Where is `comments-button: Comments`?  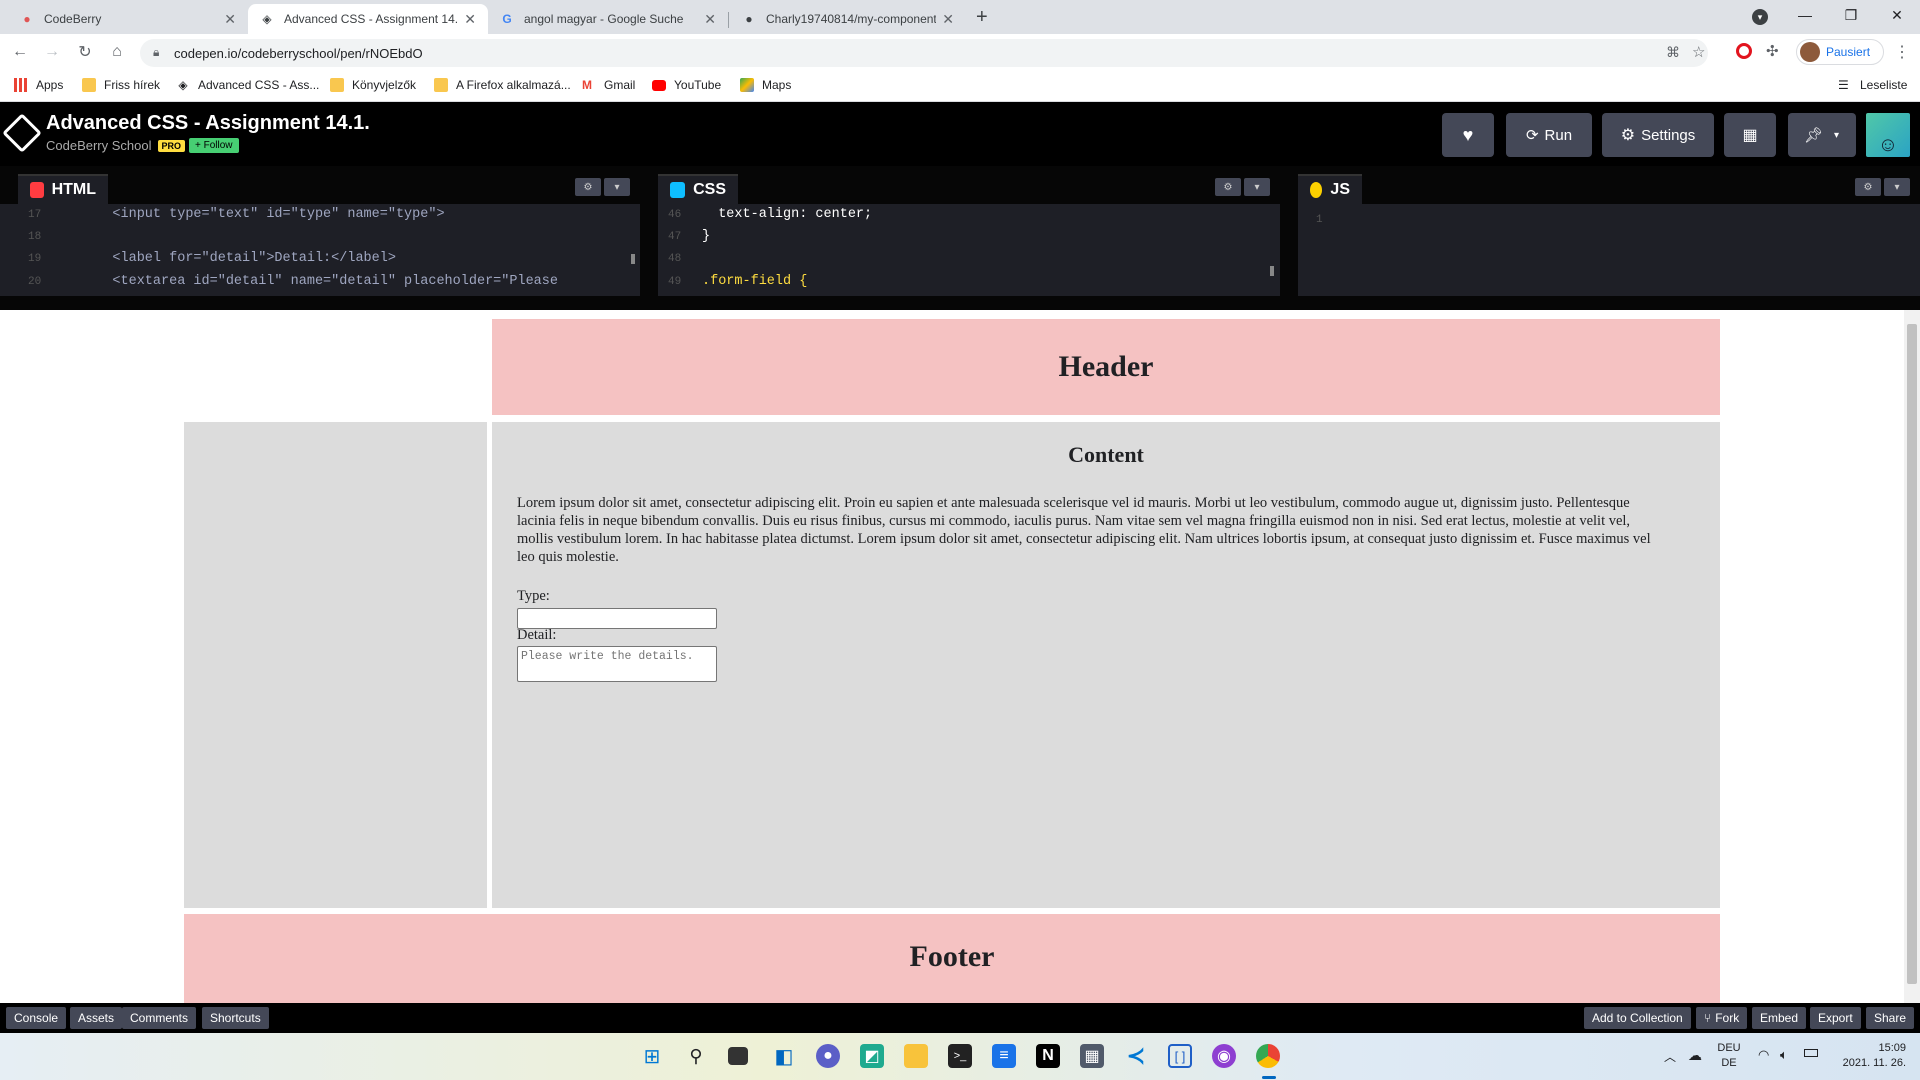 comments-button: Comments is located at coordinates (159, 1018).